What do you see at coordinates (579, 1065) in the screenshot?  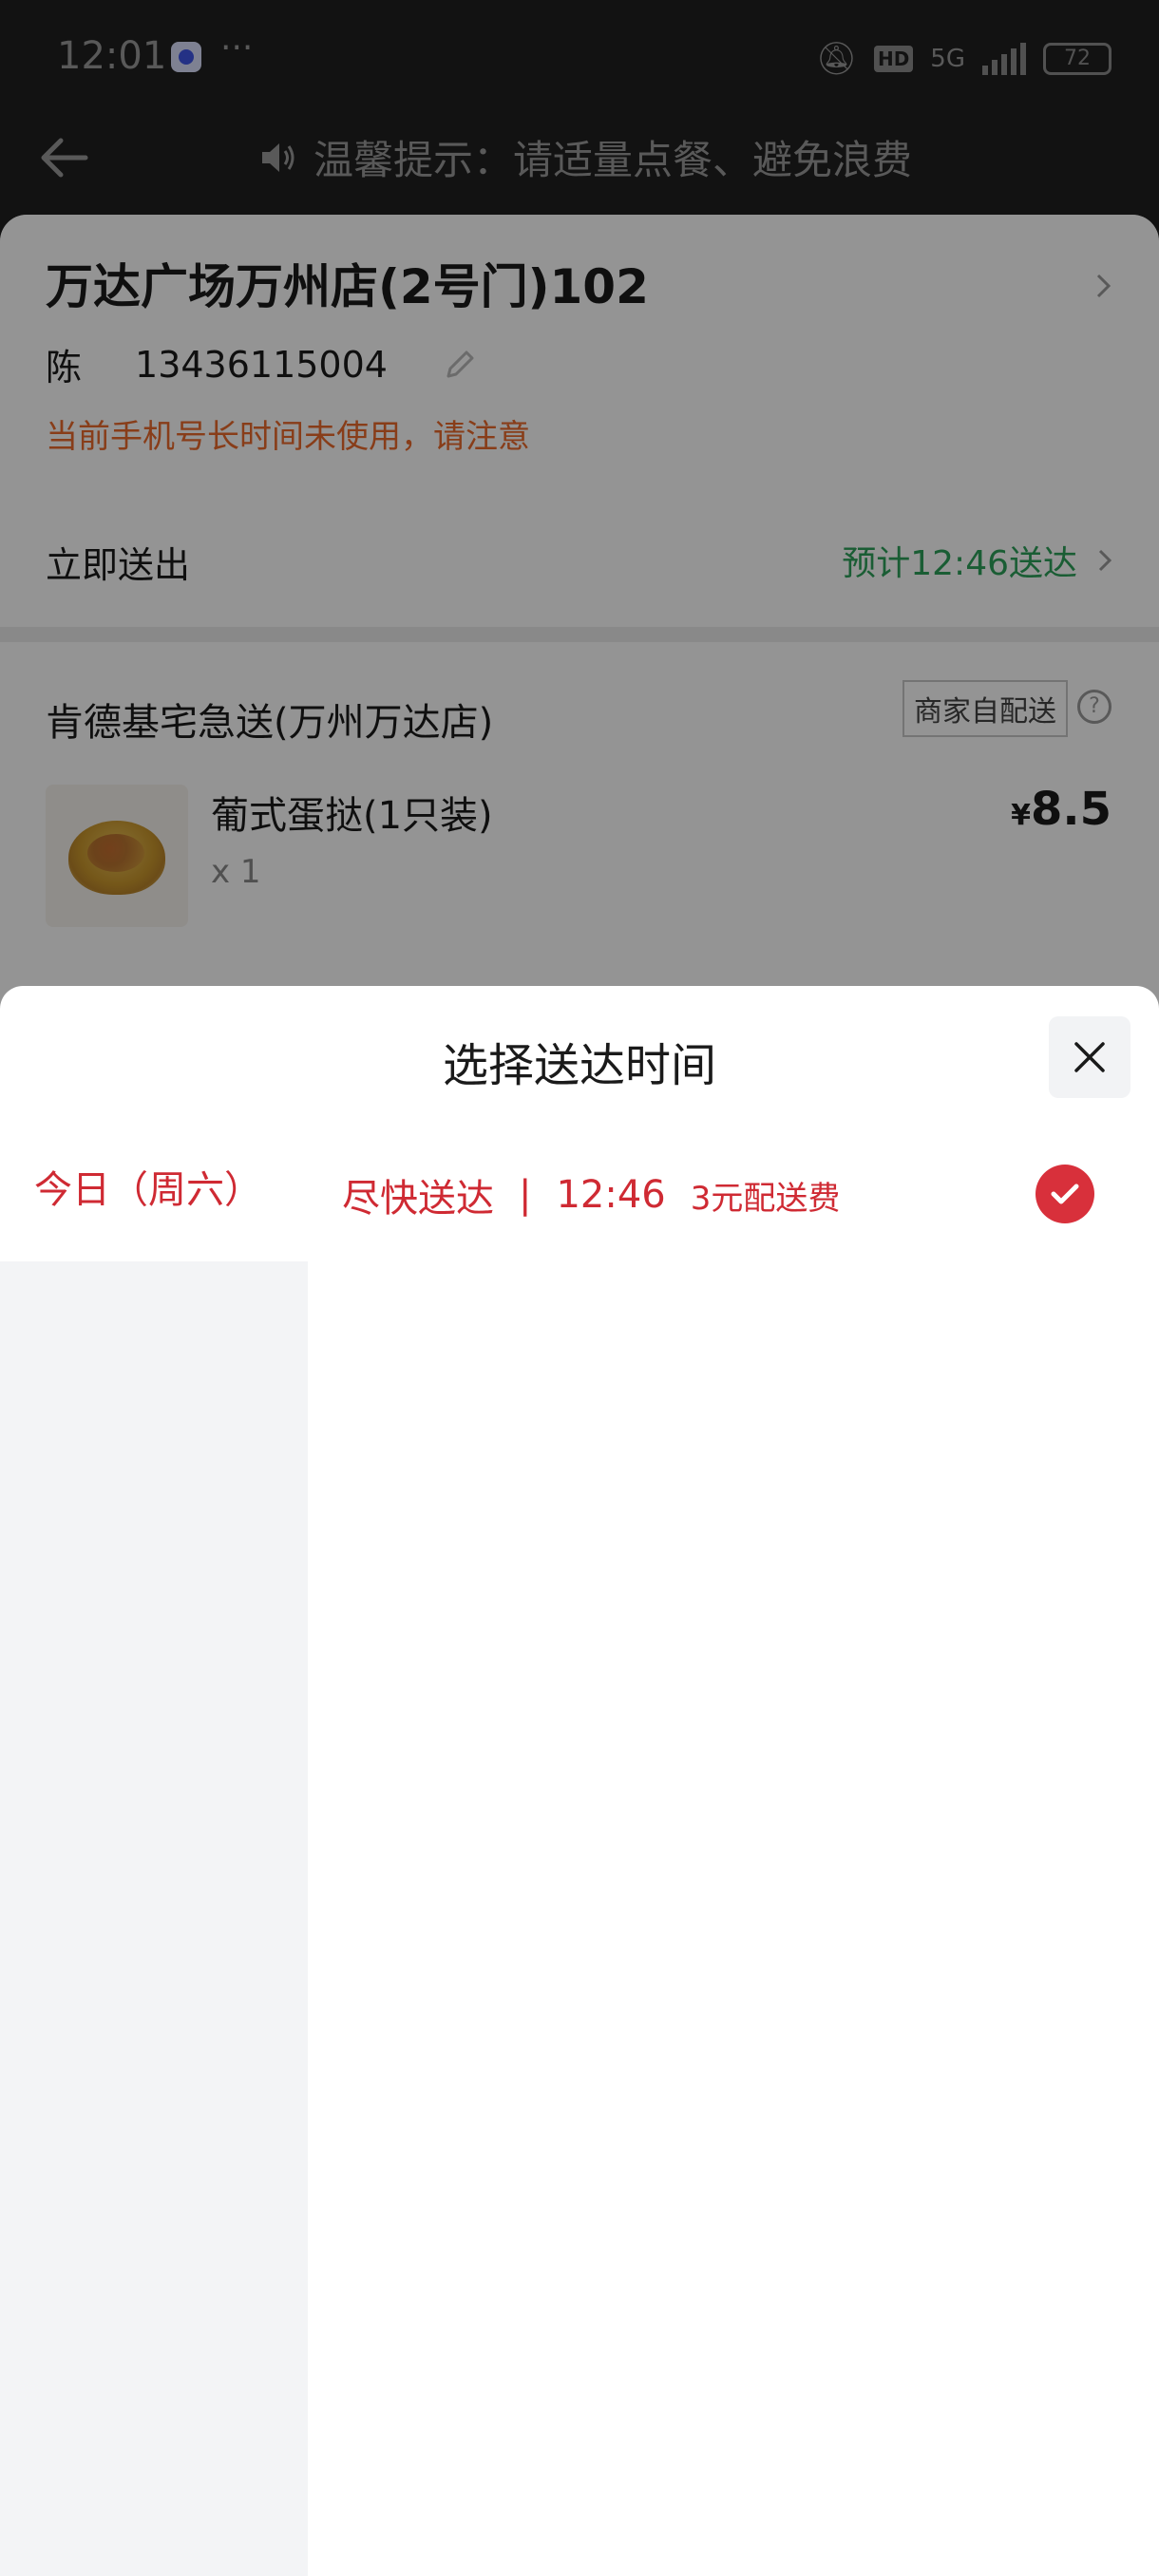 I see `sheet-title: 选择送达时间` at bounding box center [579, 1065].